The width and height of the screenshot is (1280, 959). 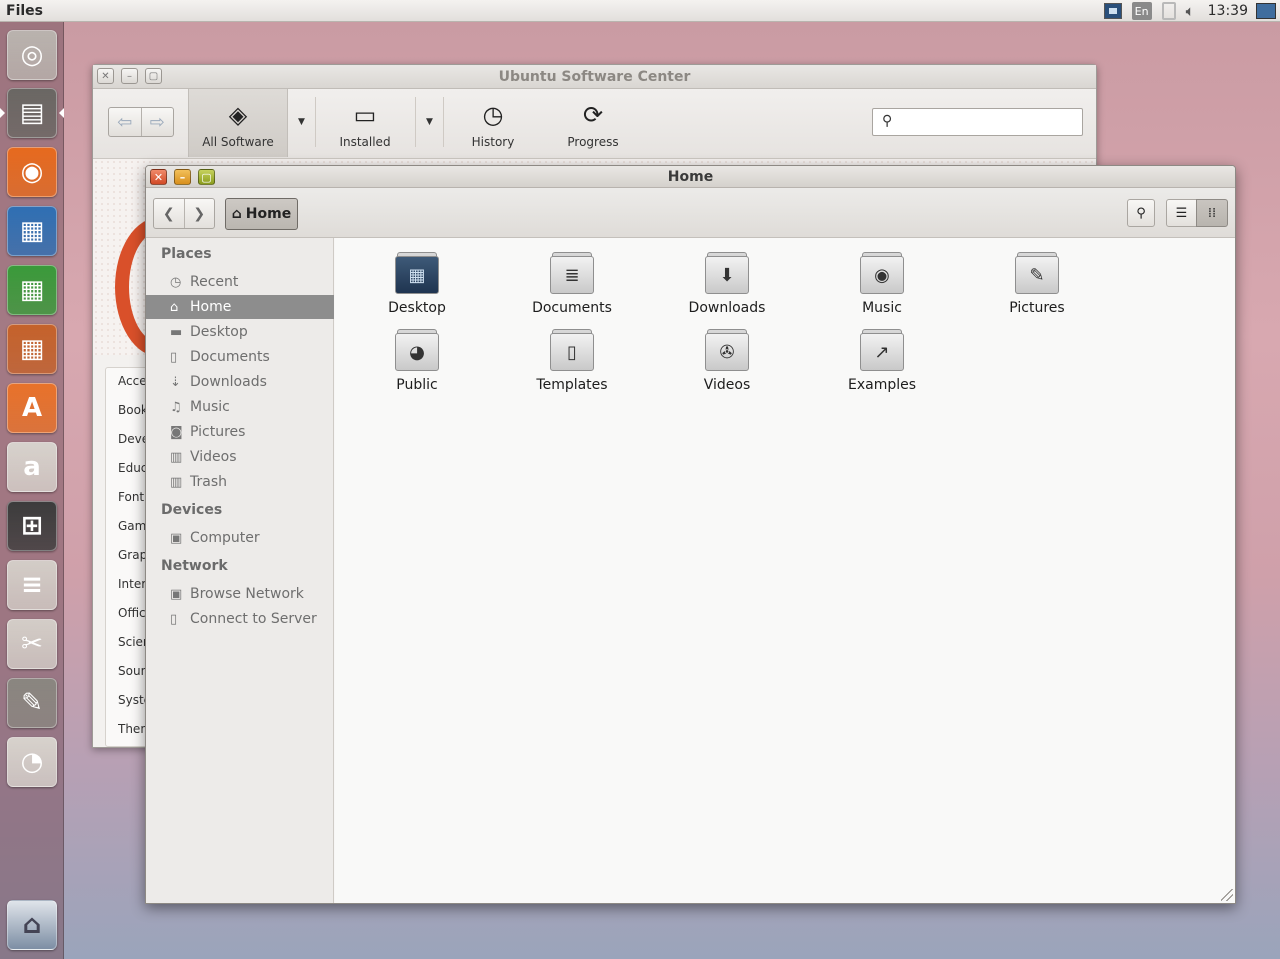 I want to click on folder-label: Examples, so click(x=882, y=385).